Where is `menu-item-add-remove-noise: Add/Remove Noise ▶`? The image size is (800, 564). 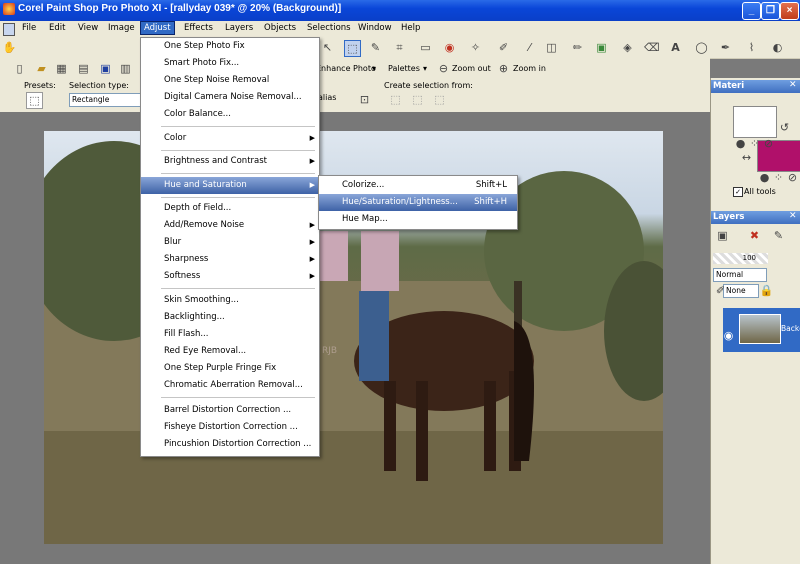 menu-item-add-remove-noise: Add/Remove Noise ▶ is located at coordinates (230, 225).